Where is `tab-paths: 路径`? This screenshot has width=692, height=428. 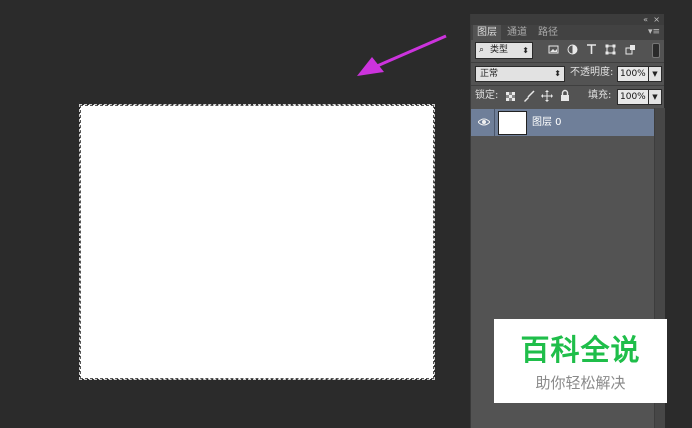 tab-paths: 路径 is located at coordinates (548, 32).